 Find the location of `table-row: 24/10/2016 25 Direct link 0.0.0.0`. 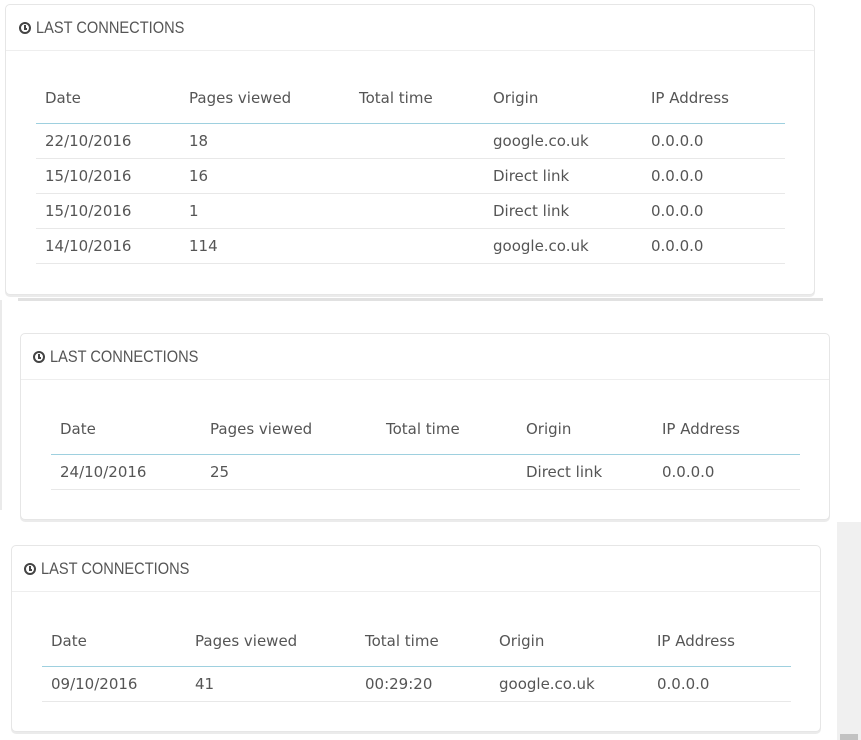

table-row: 24/10/2016 25 Direct link 0.0.0.0 is located at coordinates (425, 472).